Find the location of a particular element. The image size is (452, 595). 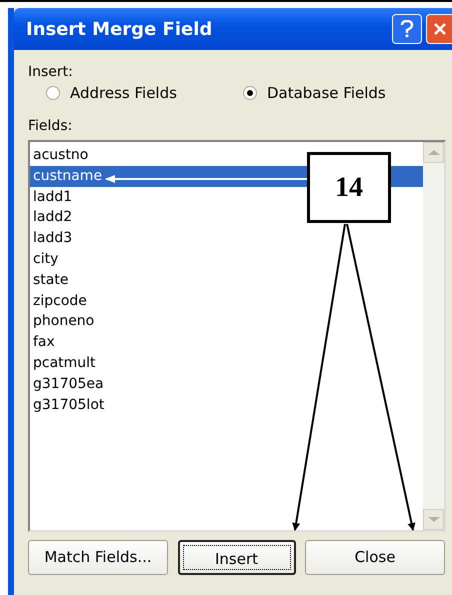

fields-label: Fields: is located at coordinates (51, 126).